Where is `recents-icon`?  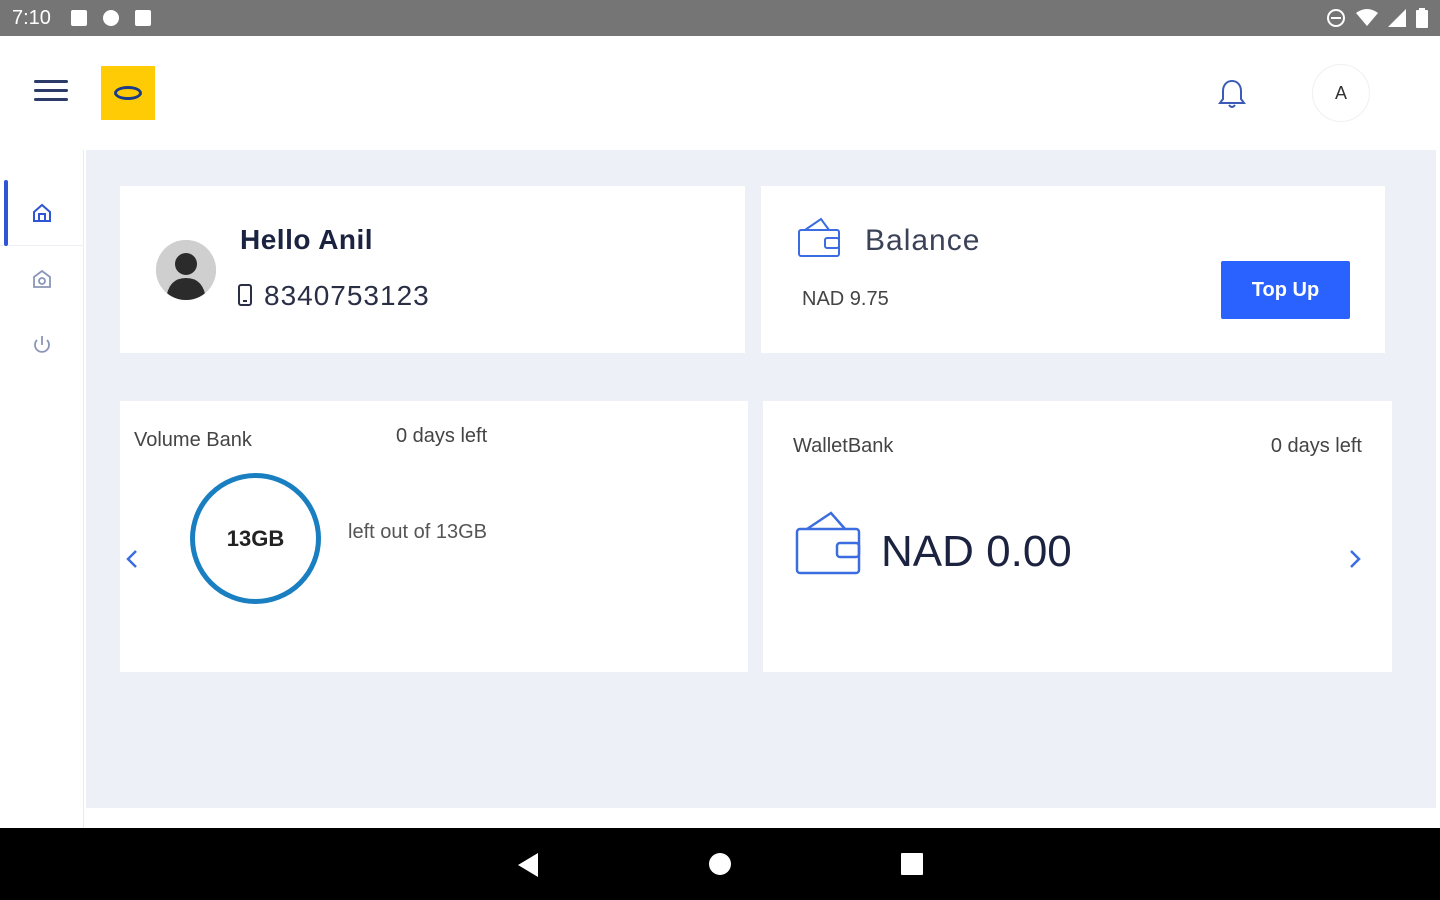
recents-icon is located at coordinates (912, 864).